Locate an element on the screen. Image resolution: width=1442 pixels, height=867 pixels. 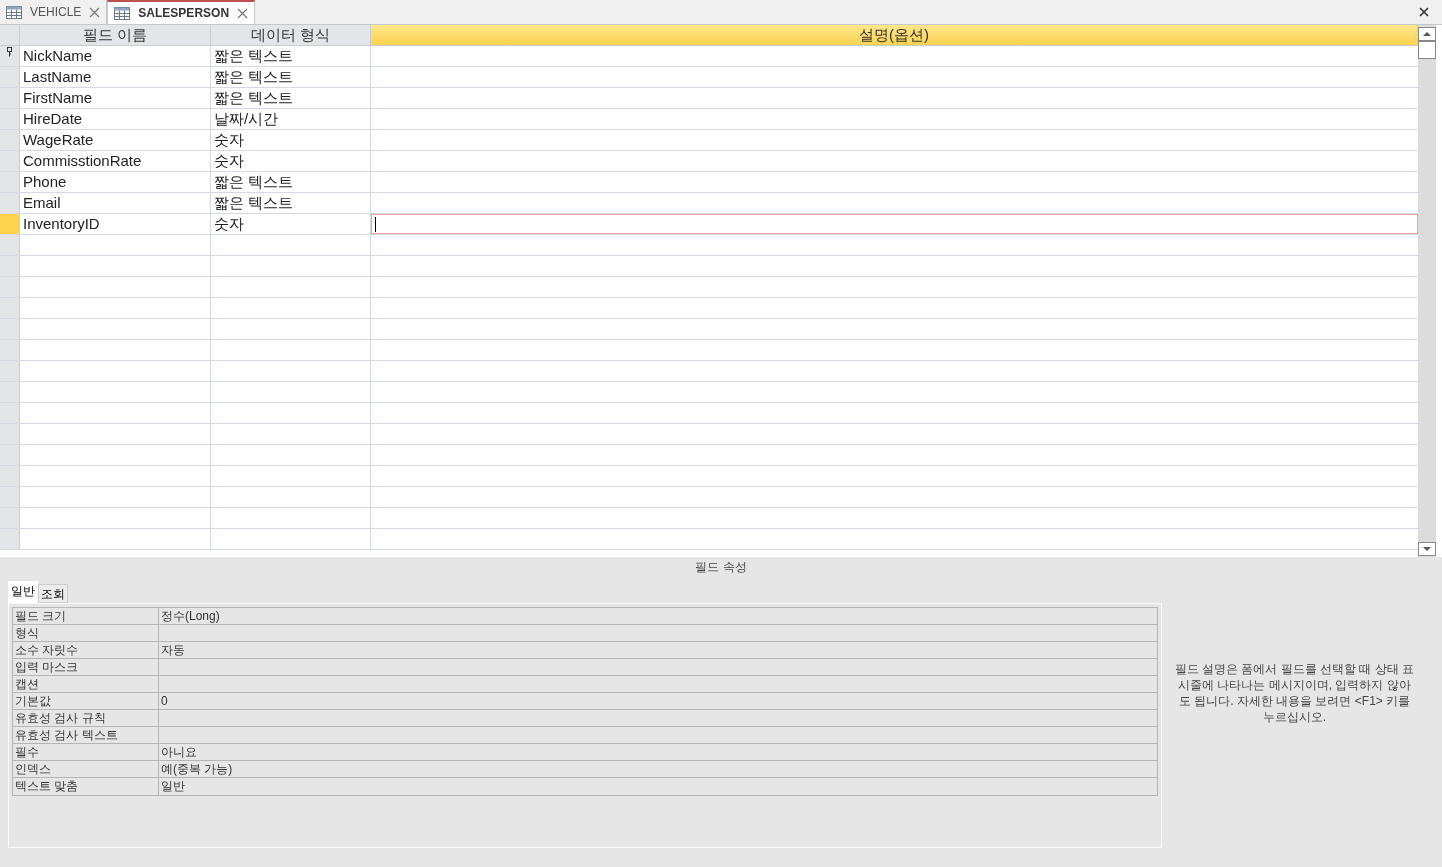
up-arrow-icon is located at coordinates (1427, 34).